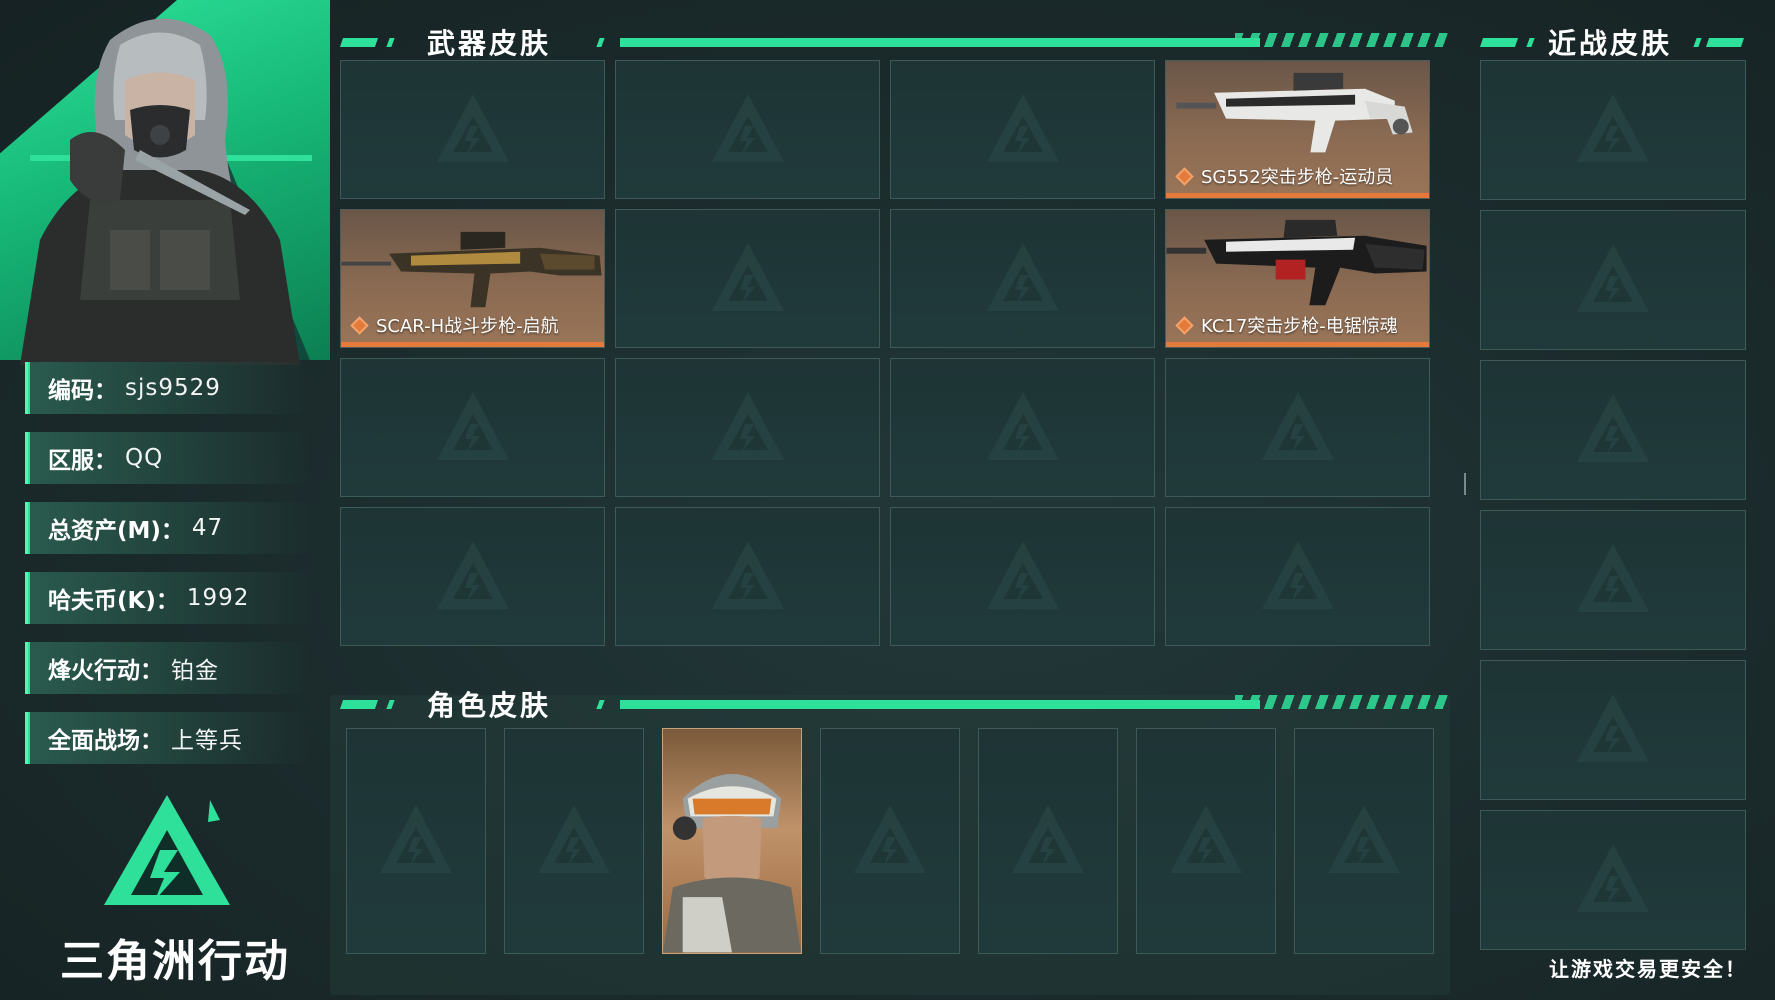 This screenshot has height=1000, width=1775. What do you see at coordinates (167, 850) in the screenshot?
I see `delta-logo-icon` at bounding box center [167, 850].